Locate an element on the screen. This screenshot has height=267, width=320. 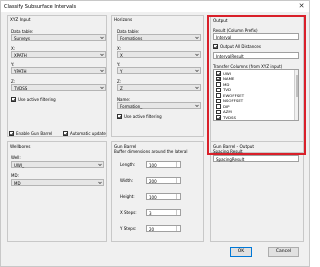
transfer-columns-scrollbar is located at coordinates (296, 95).